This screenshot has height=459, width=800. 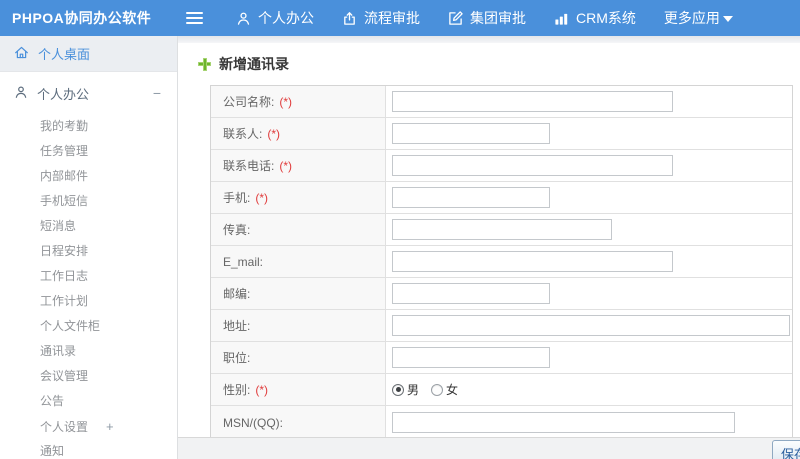 What do you see at coordinates (489, 39) in the screenshot?
I see `content-top-strip` at bounding box center [489, 39].